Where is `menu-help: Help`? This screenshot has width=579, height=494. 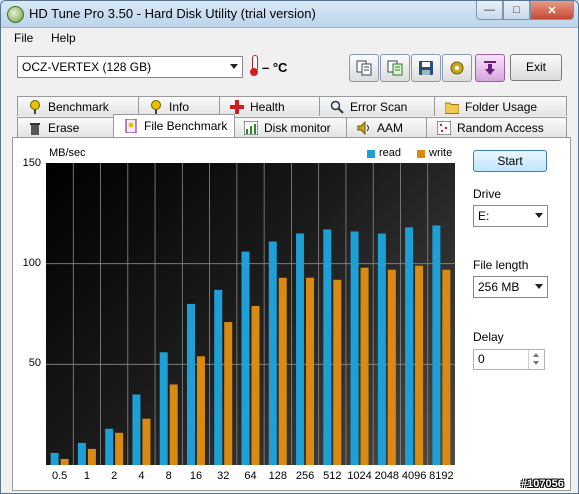 menu-help: Help is located at coordinates (63, 38).